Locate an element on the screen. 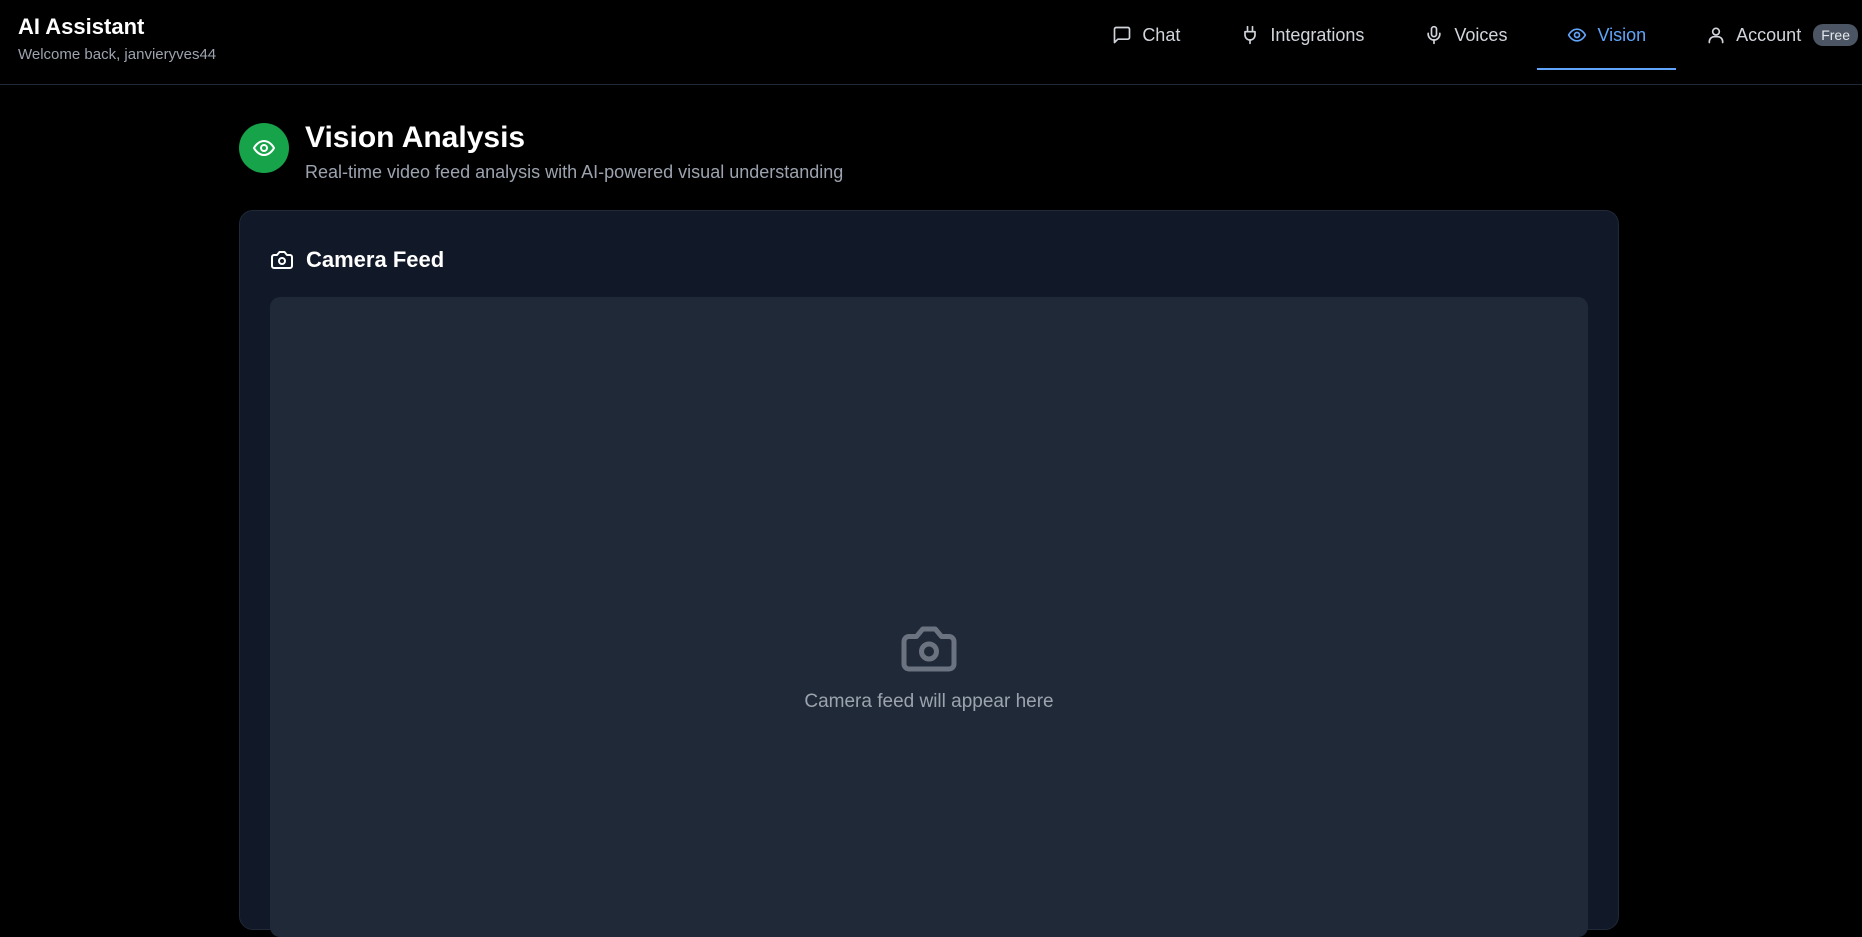  page-title: Vision Analysis is located at coordinates (415, 137).